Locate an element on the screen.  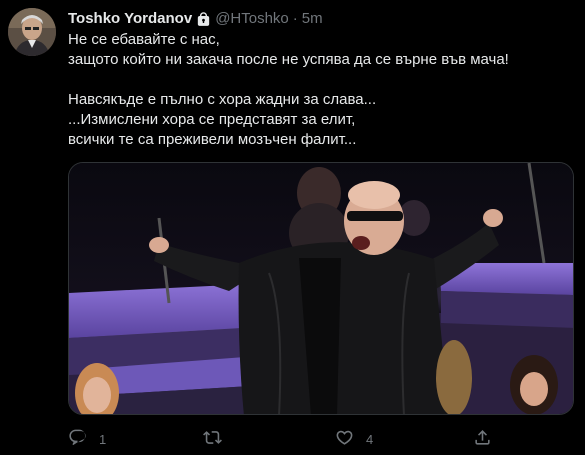
tweet-actions: 1 4 is located at coordinates (283, 439).